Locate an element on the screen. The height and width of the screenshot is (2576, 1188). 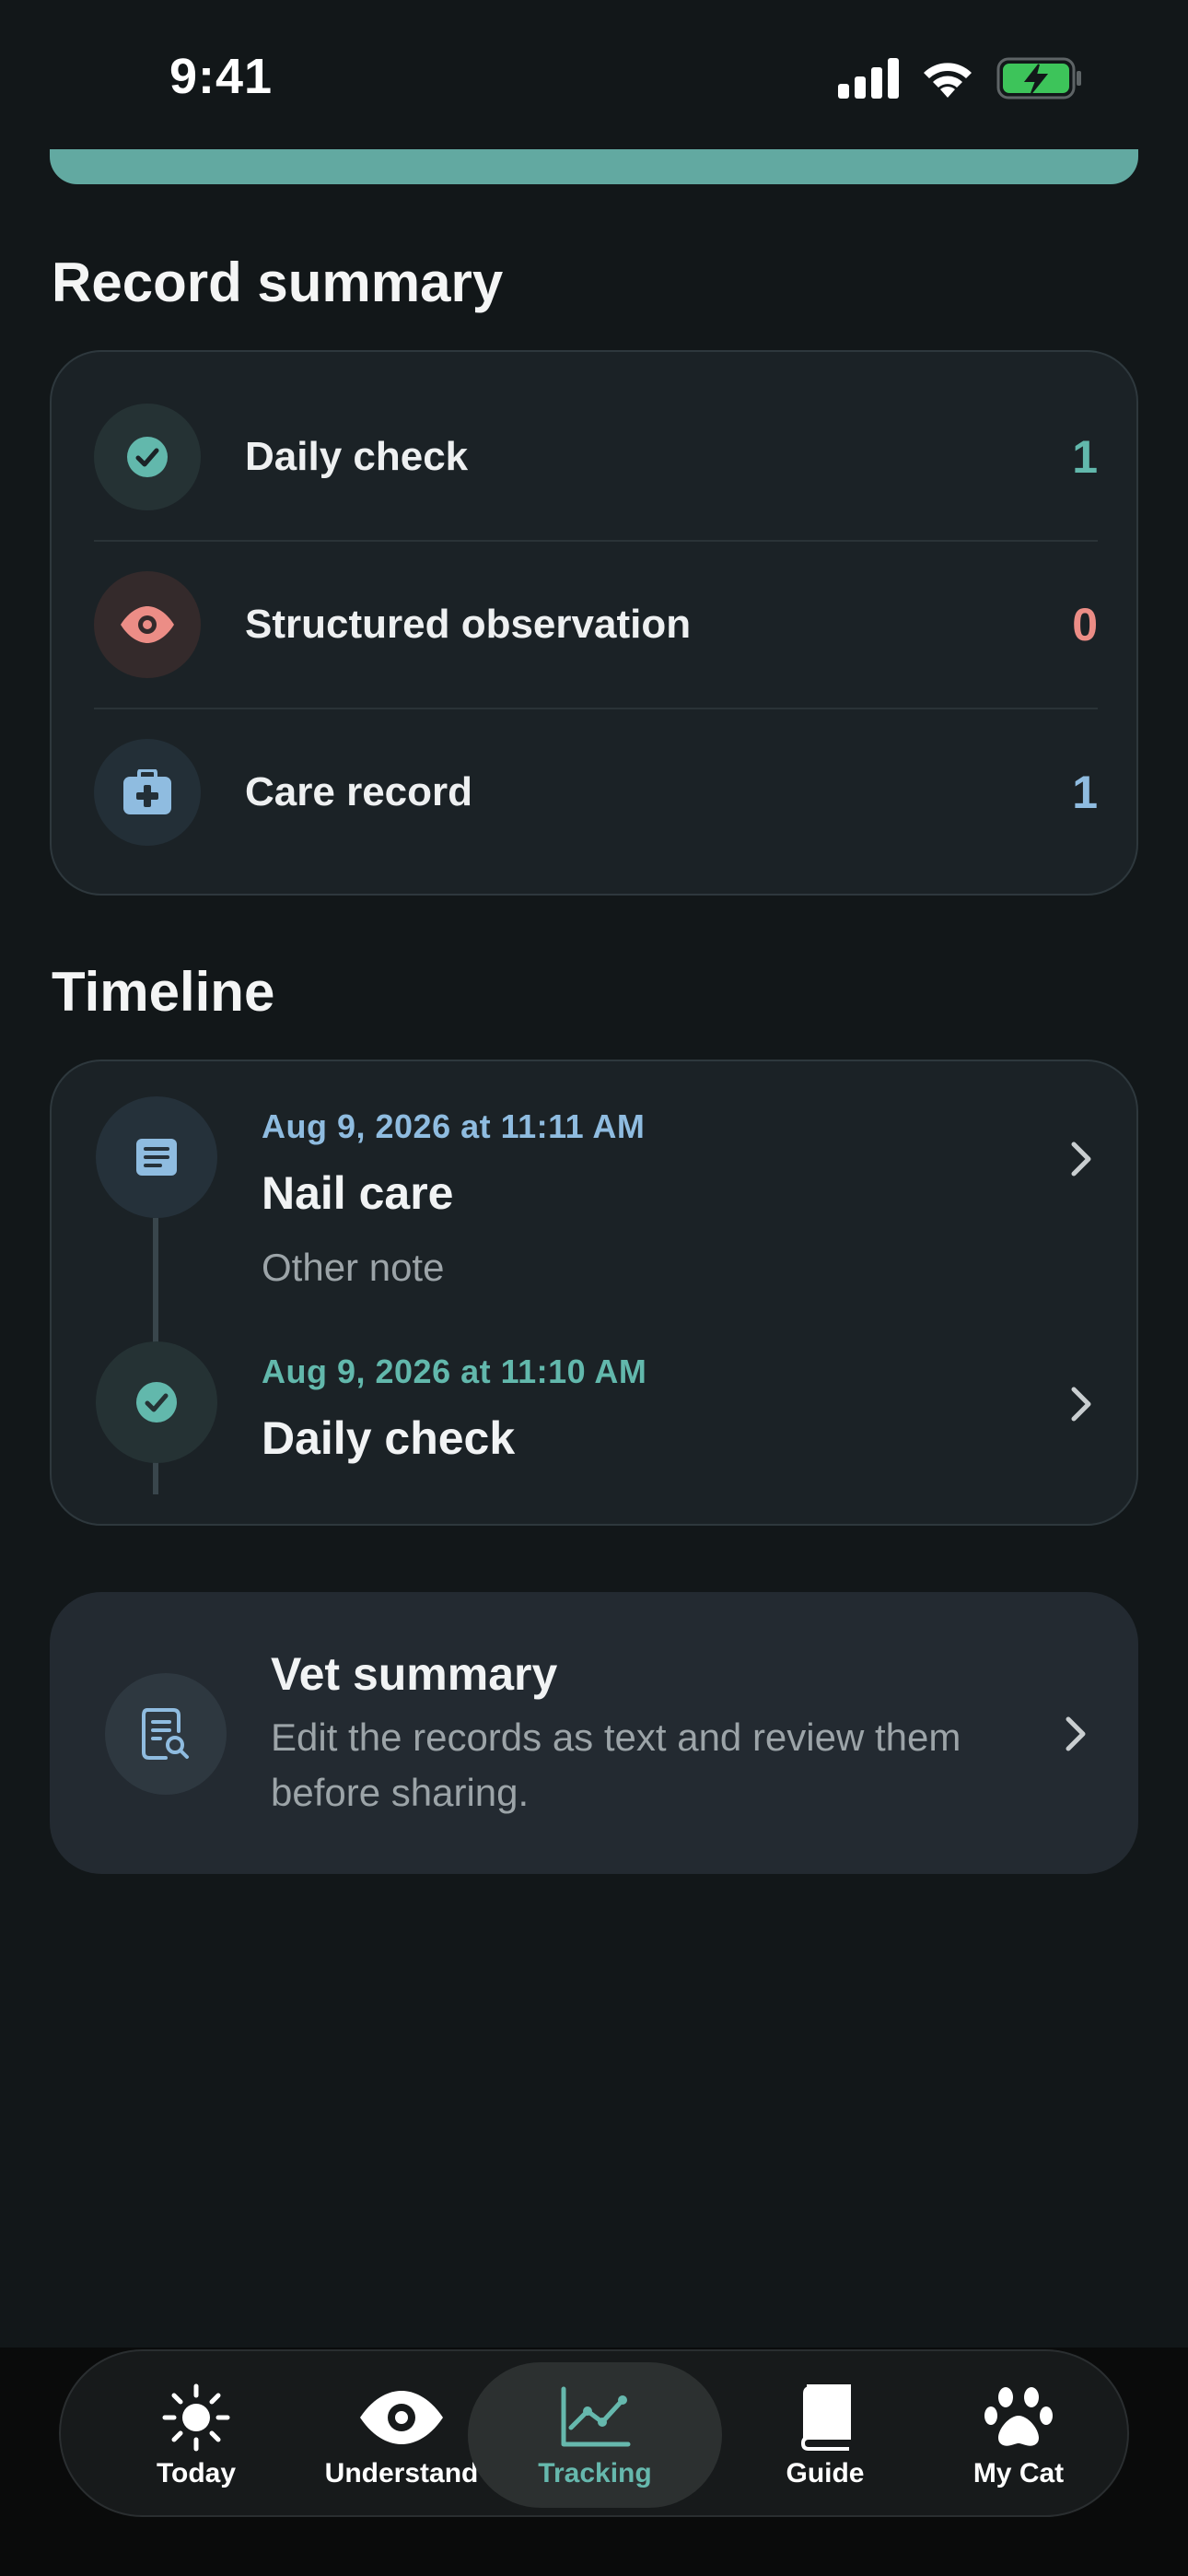
timeline-entry-note: Other note is located at coordinates (353, 1267).